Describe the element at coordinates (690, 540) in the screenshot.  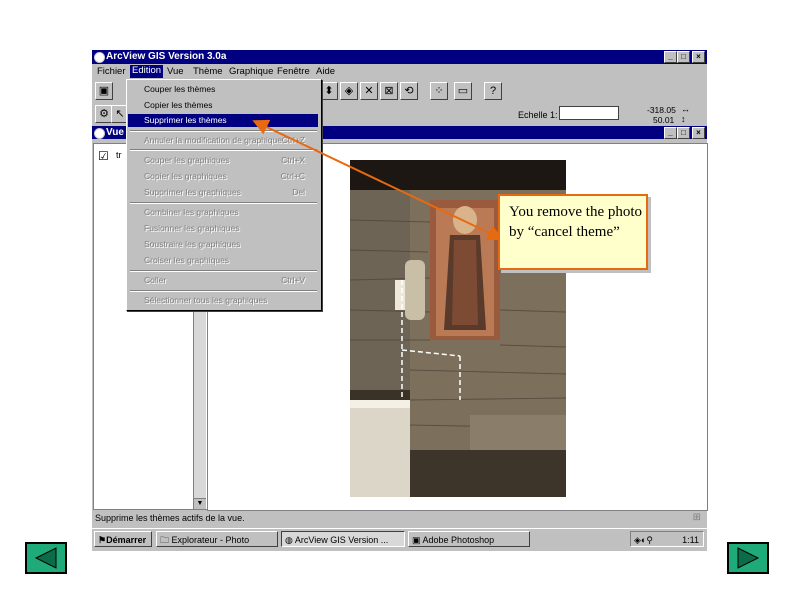
I see `clock: 1:11` at that location.